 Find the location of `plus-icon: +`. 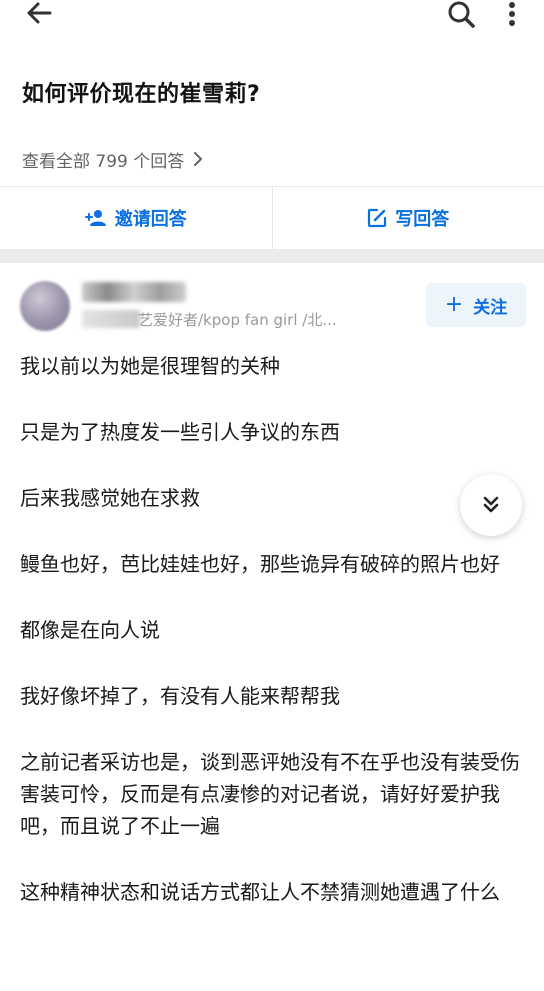

plus-icon: + is located at coordinates (454, 304).